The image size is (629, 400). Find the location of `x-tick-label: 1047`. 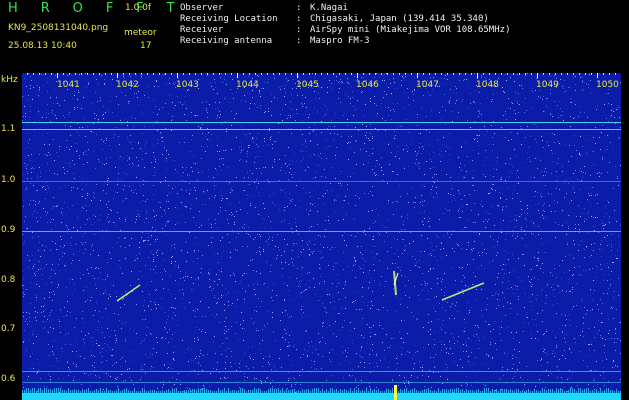

x-tick-label: 1047 is located at coordinates (427, 85).